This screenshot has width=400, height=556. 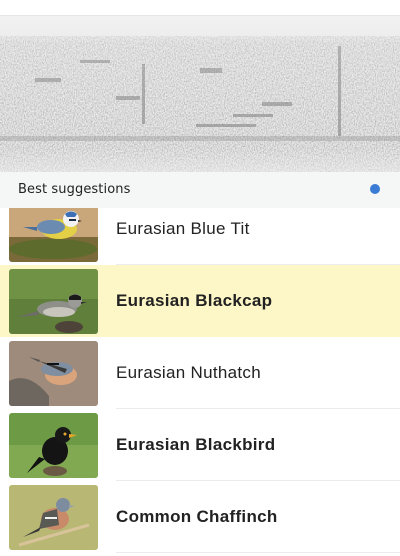 I want to click on section-title: Best suggestions, so click(x=74, y=189).